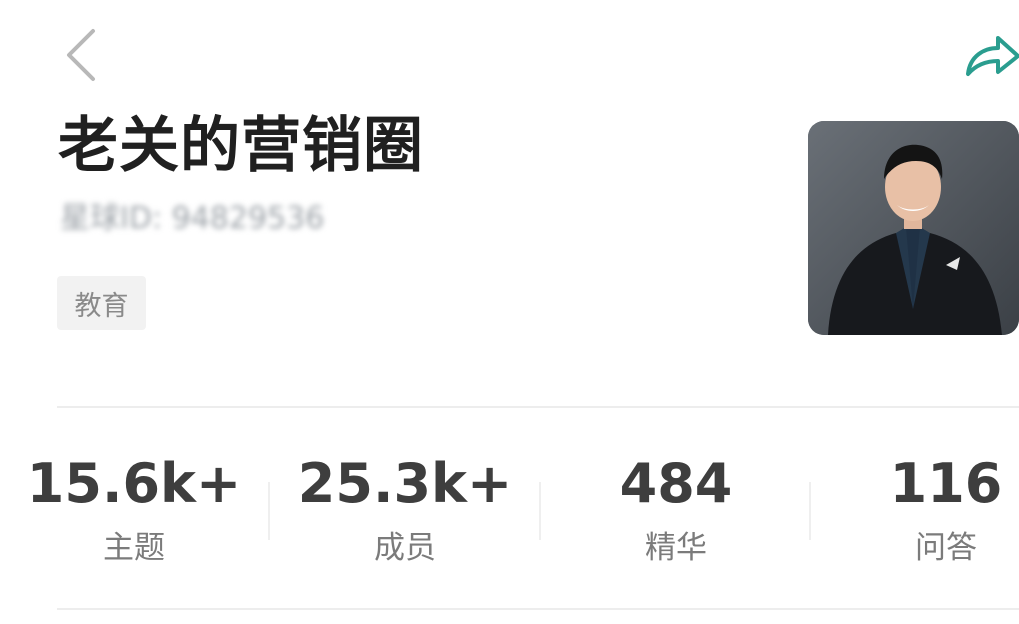 The width and height of the screenshot is (1019, 624). I want to click on stat-qa-value: 116, so click(946, 483).